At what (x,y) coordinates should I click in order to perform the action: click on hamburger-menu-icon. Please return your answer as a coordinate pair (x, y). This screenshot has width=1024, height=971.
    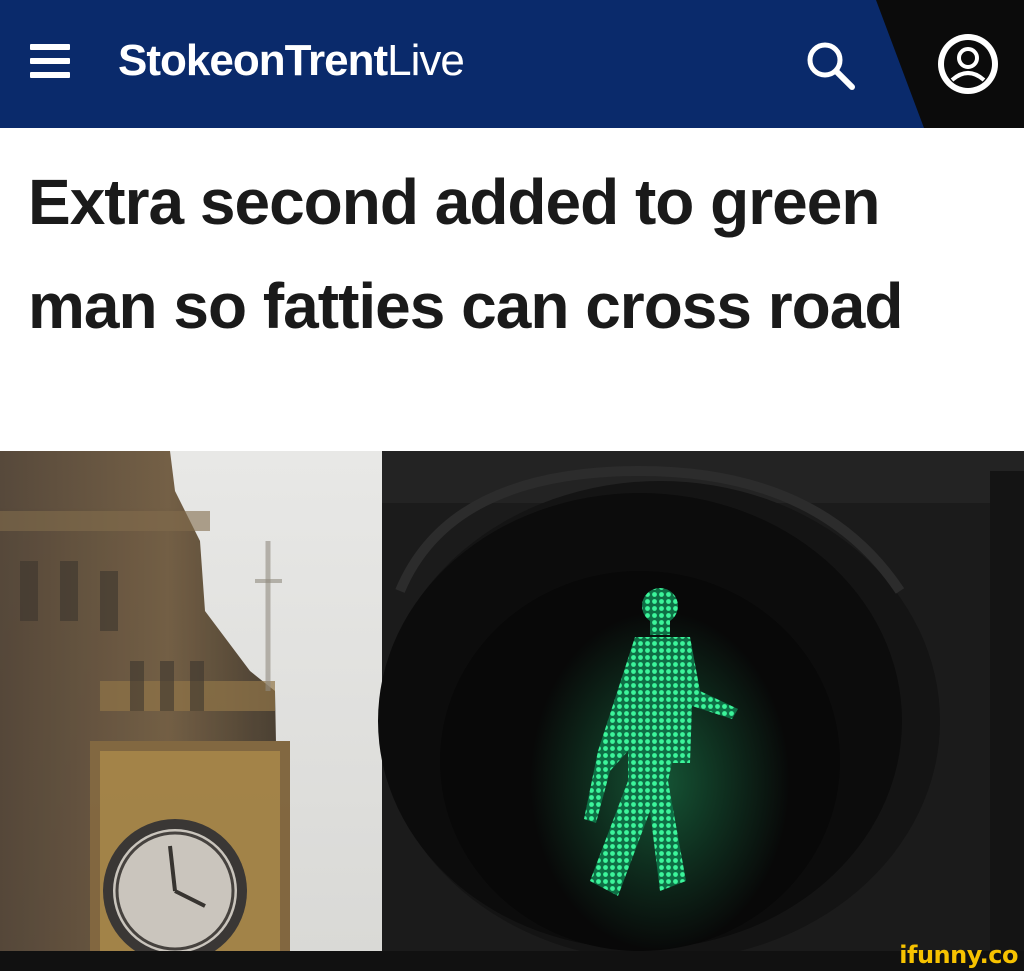
    Looking at the image, I should click on (50, 61).